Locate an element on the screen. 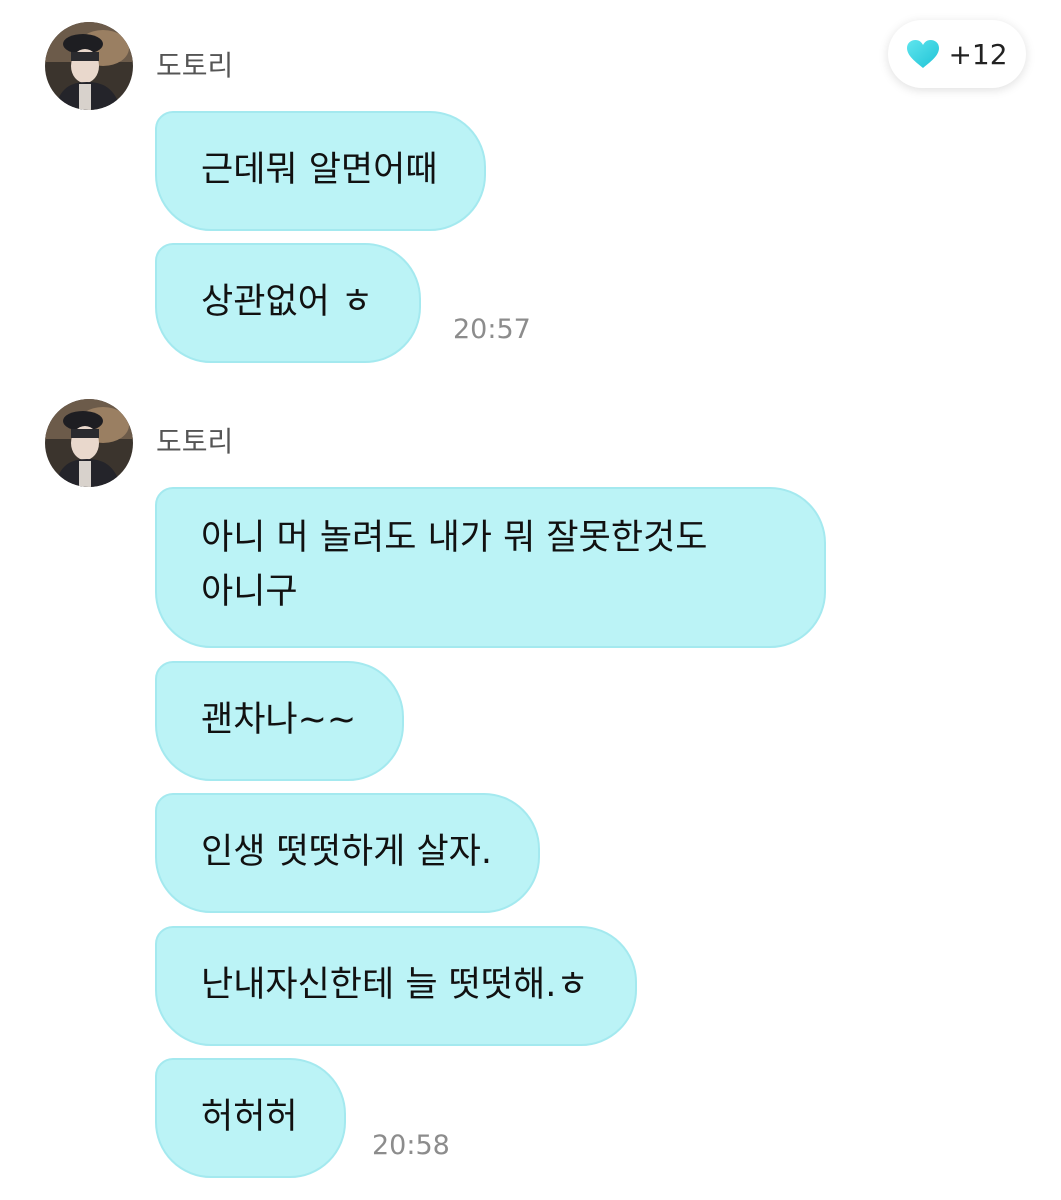 The width and height of the screenshot is (1061, 1200). message-bubble: 인생 떳떳하게 살자. is located at coordinates (347, 853).